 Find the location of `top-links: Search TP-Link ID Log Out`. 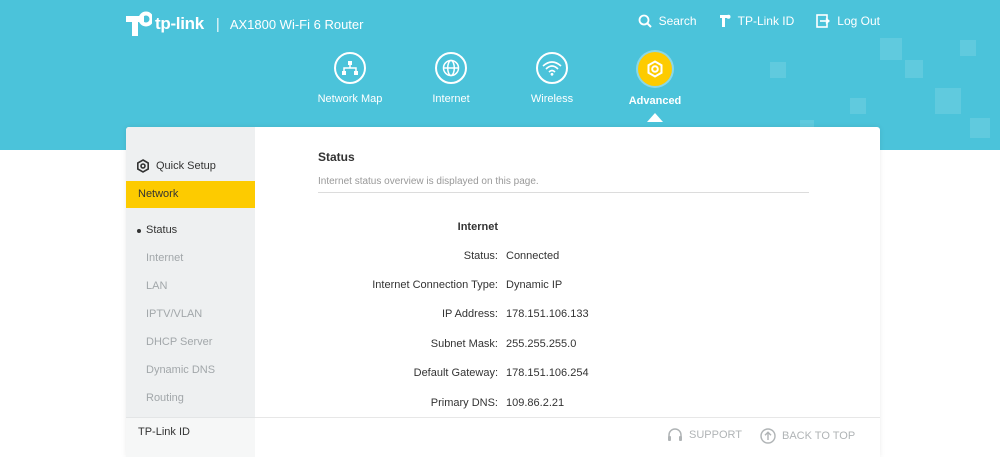

top-links: Search TP-Link ID Log Out is located at coordinates (748, 21).